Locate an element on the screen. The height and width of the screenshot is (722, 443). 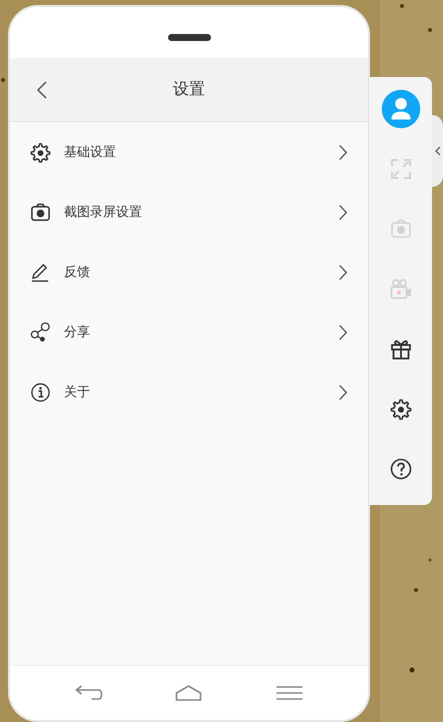
return-icon is located at coordinates (88, 693).